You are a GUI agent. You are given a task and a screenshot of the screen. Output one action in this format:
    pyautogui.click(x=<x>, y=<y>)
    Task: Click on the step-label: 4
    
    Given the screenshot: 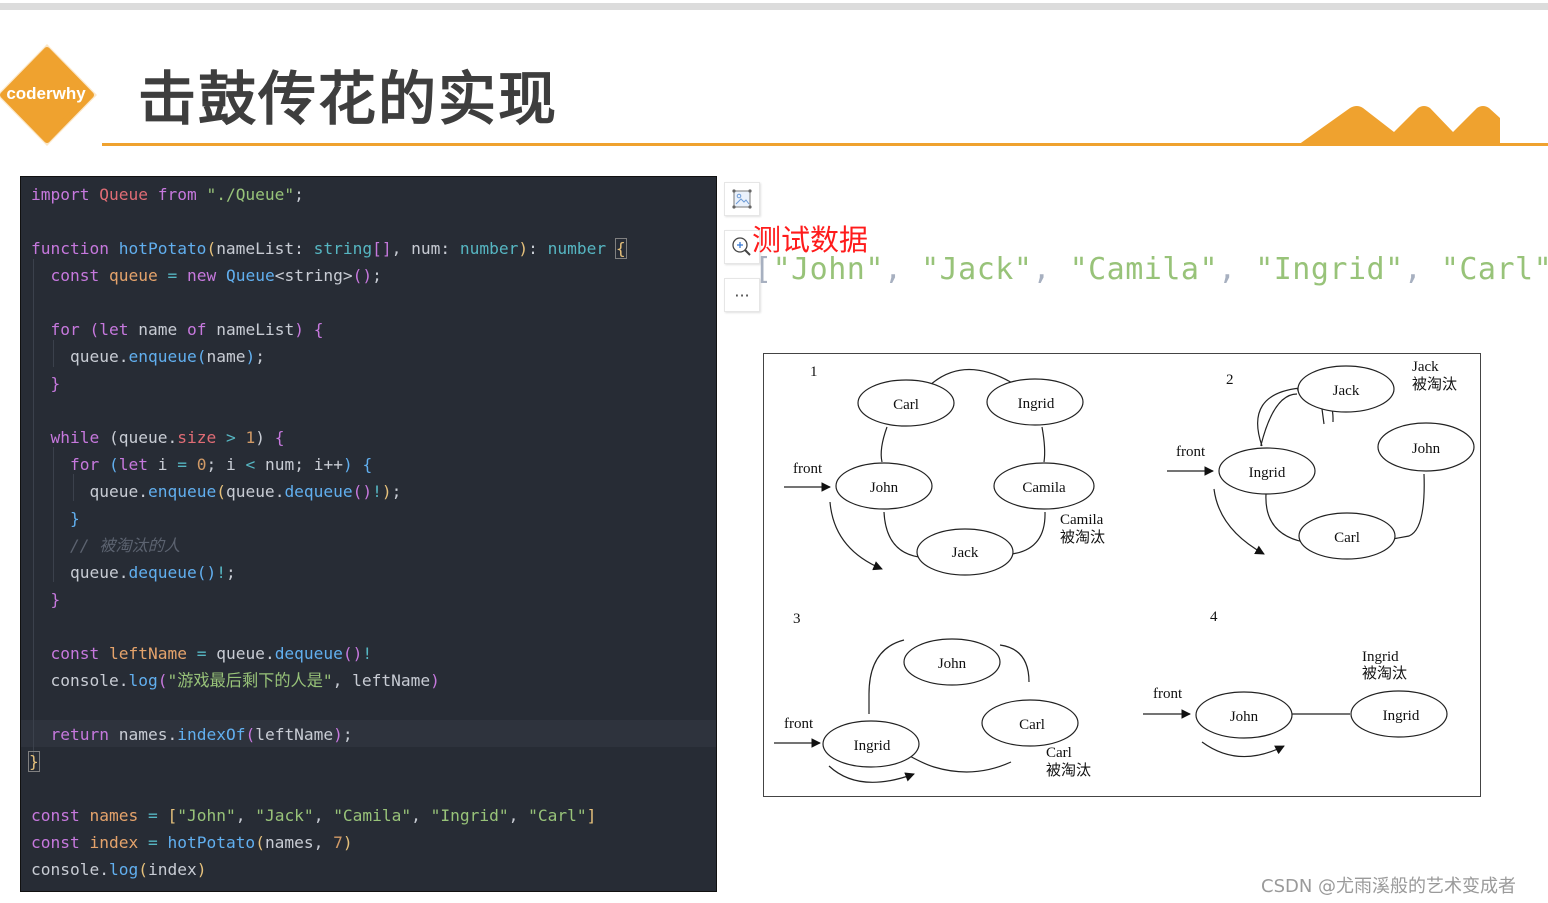 What is the action you would take?
    pyautogui.click(x=1214, y=617)
    